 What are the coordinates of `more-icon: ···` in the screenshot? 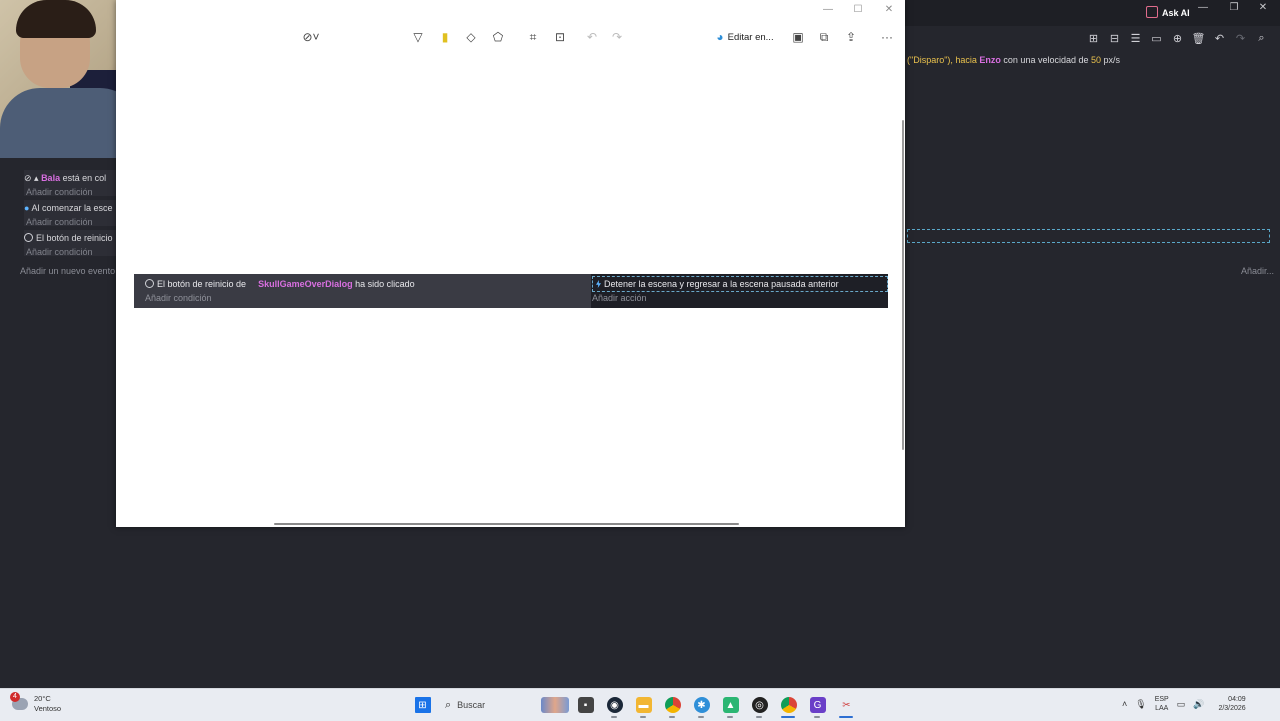 It's located at (887, 37).